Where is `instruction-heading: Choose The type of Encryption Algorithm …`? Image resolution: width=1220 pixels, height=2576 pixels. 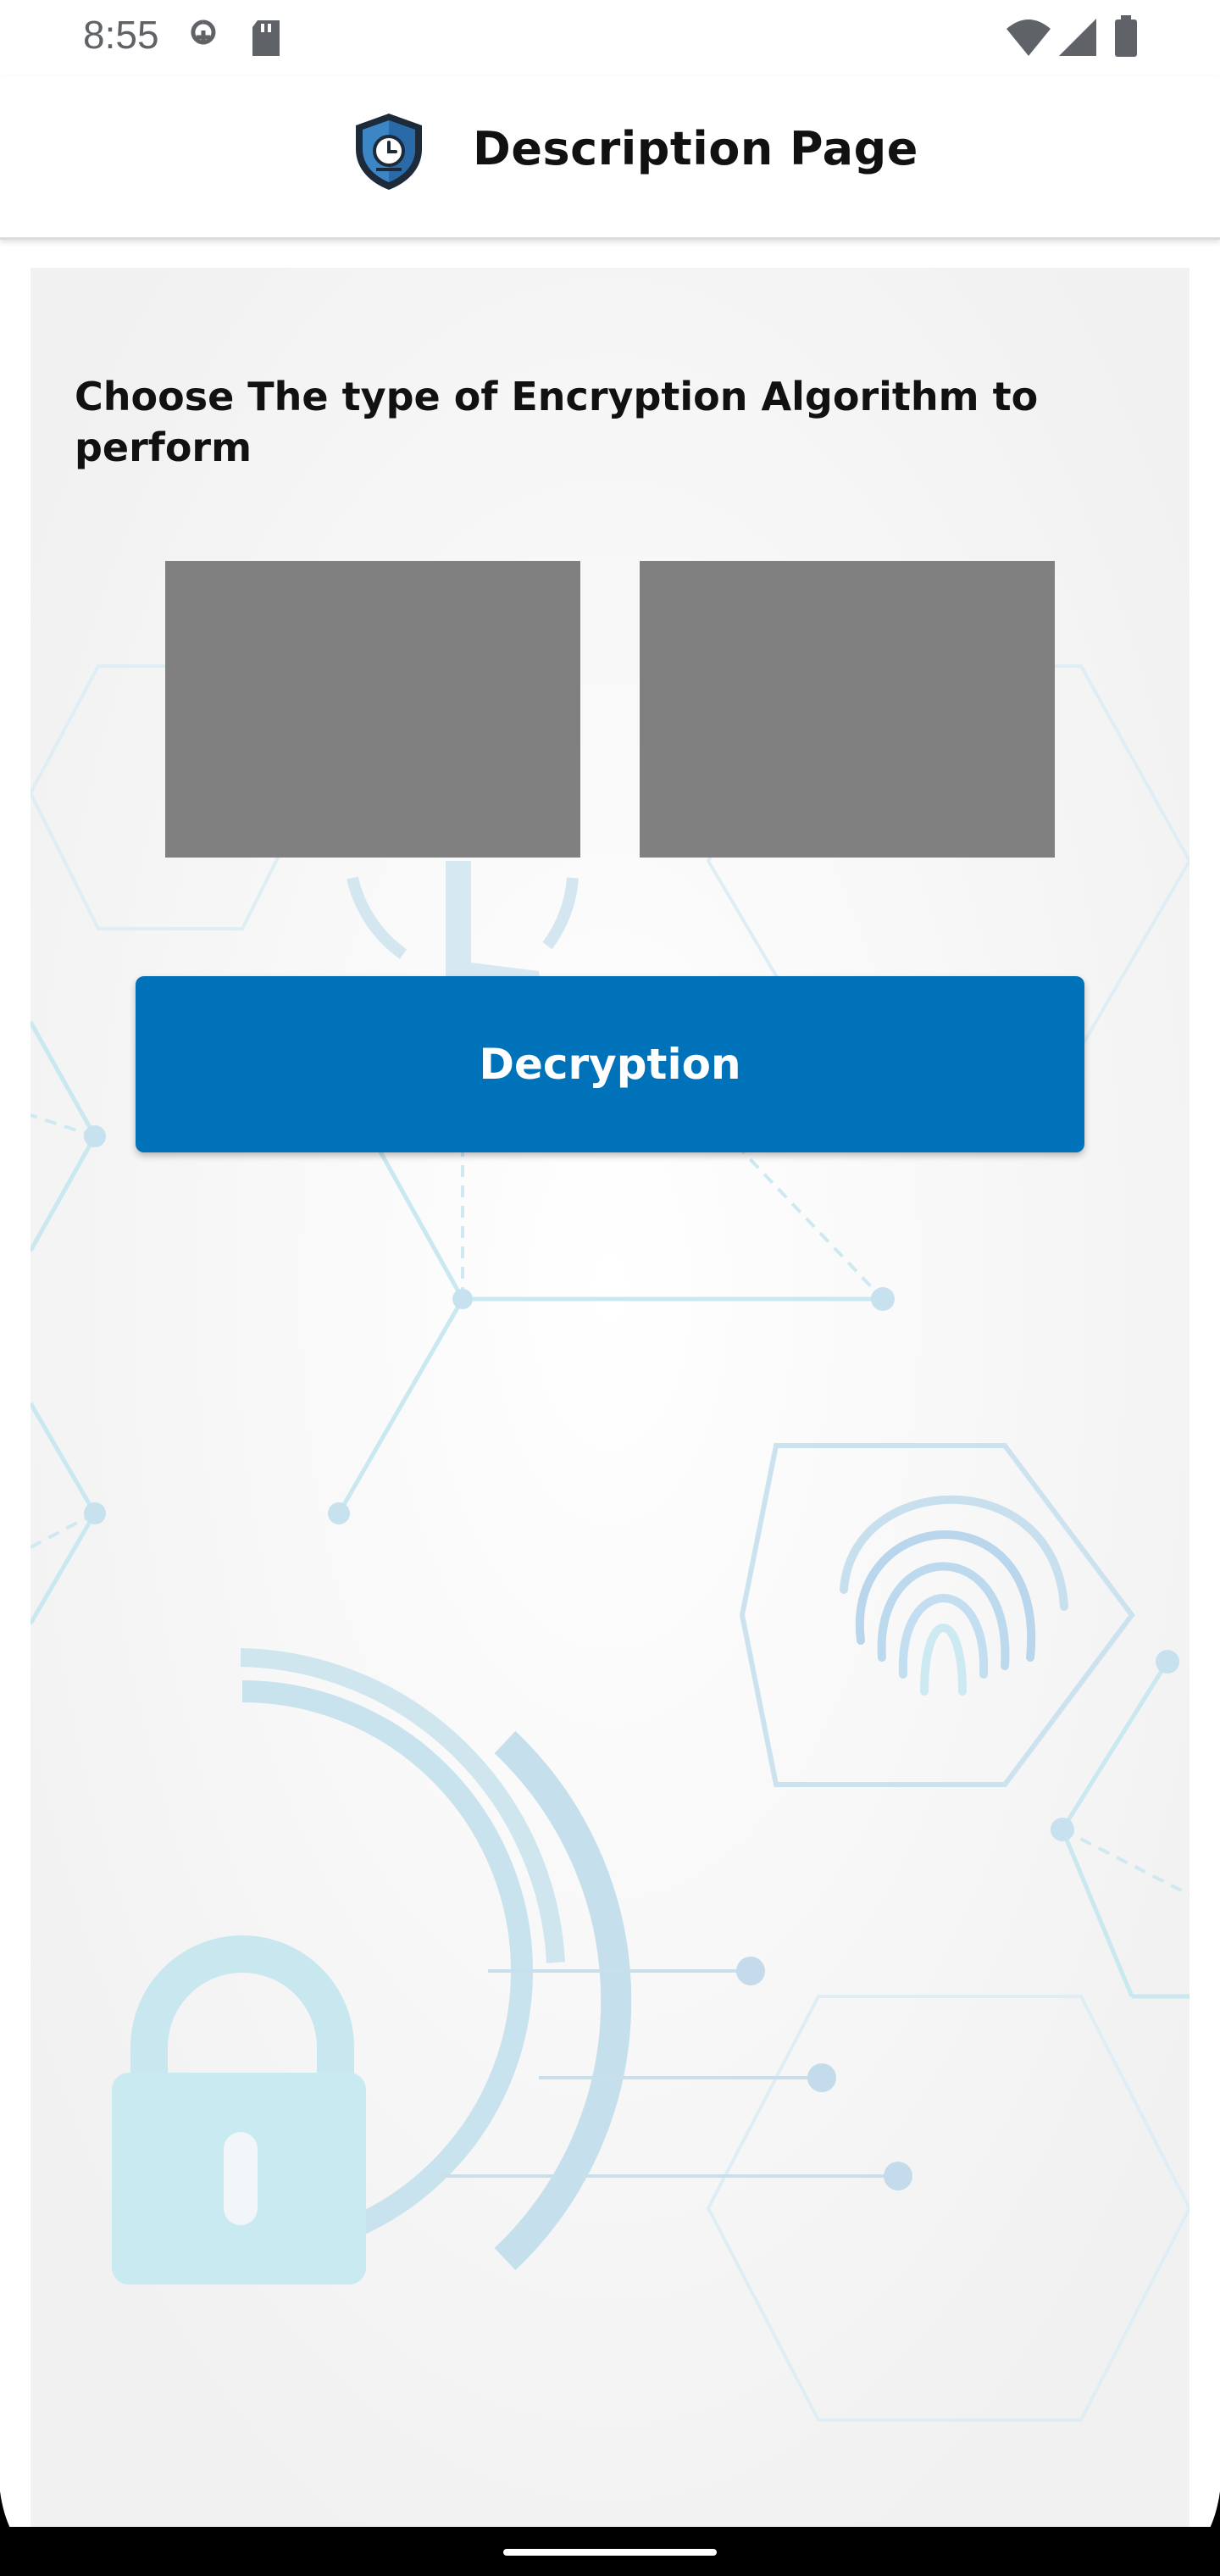
instruction-heading: Choose The type of Encryption Algorithm … is located at coordinates (557, 422).